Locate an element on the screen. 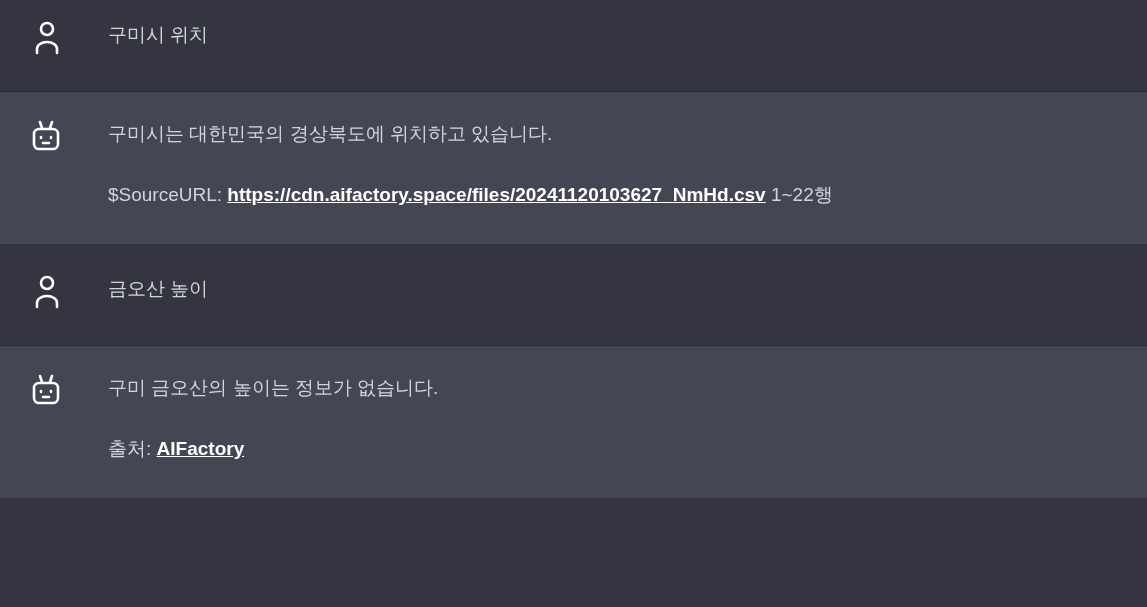 The image size is (1147, 607). message-text: 금오산 높이 is located at coordinates (158, 289).